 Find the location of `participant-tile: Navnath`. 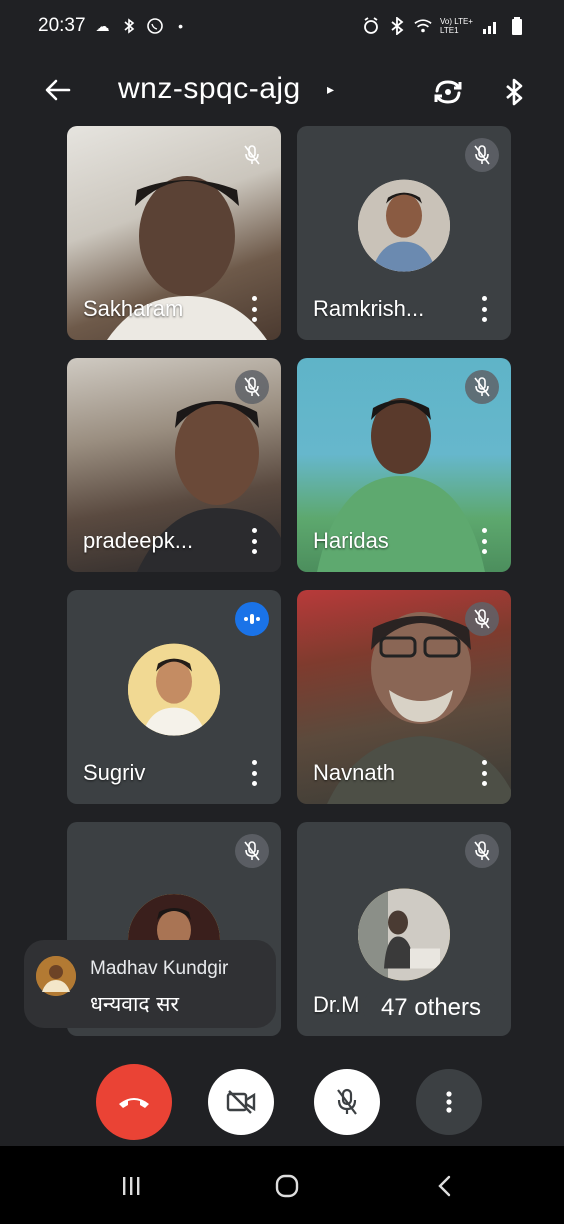

participant-tile: Navnath is located at coordinates (404, 697).